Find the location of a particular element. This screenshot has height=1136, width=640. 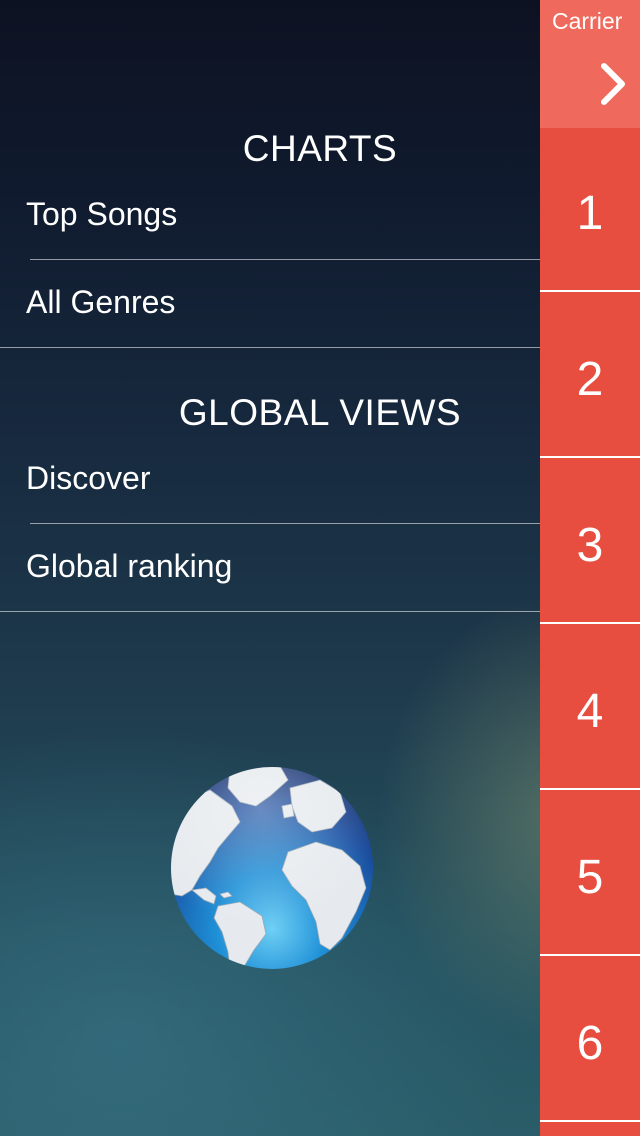

menu-item-discover: Discover is located at coordinates (270, 480).